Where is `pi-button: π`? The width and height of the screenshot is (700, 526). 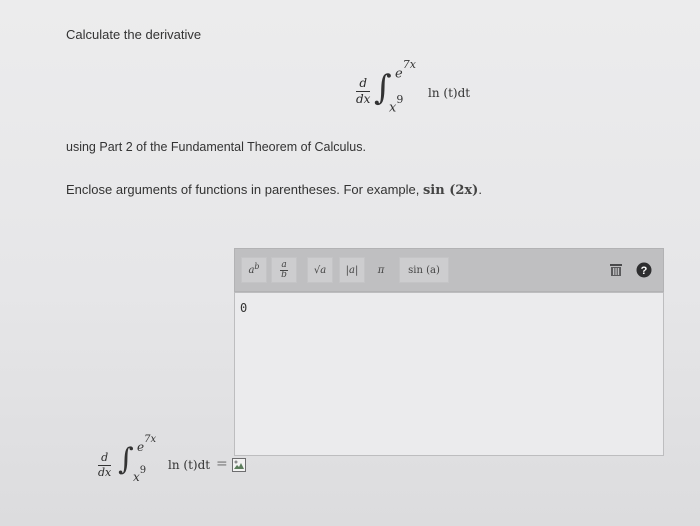 pi-button: π is located at coordinates (381, 270).